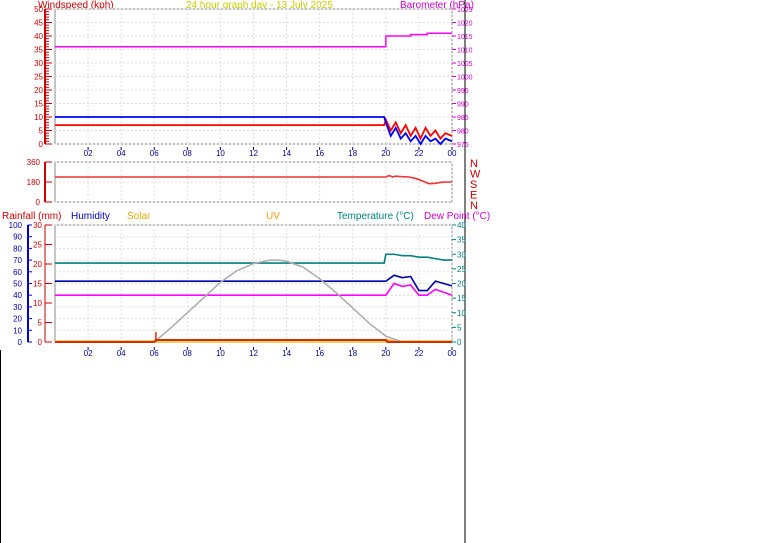 Image resolution: width=761 pixels, height=543 pixels. I want to click on rainfall-tick-label: 10, so click(37, 303).